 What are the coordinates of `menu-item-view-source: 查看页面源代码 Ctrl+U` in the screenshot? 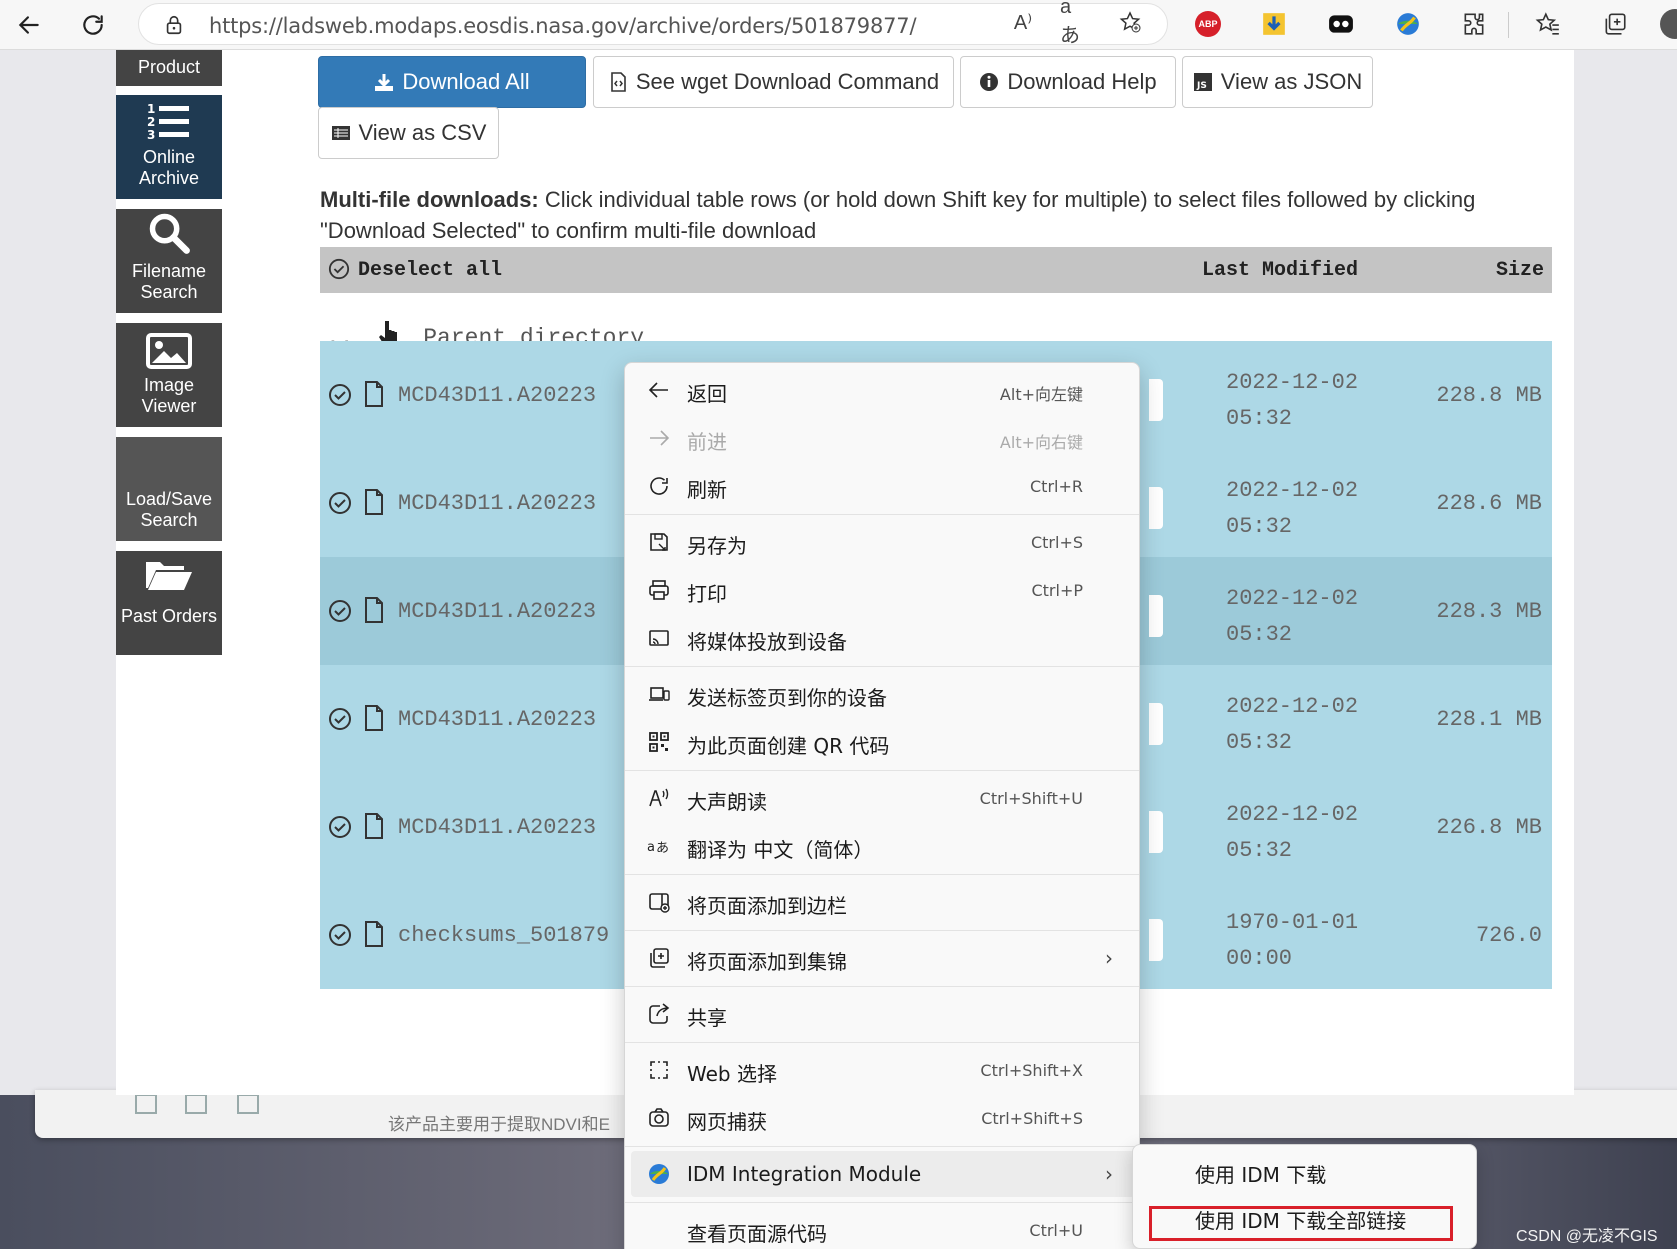 It's located at (883, 1228).